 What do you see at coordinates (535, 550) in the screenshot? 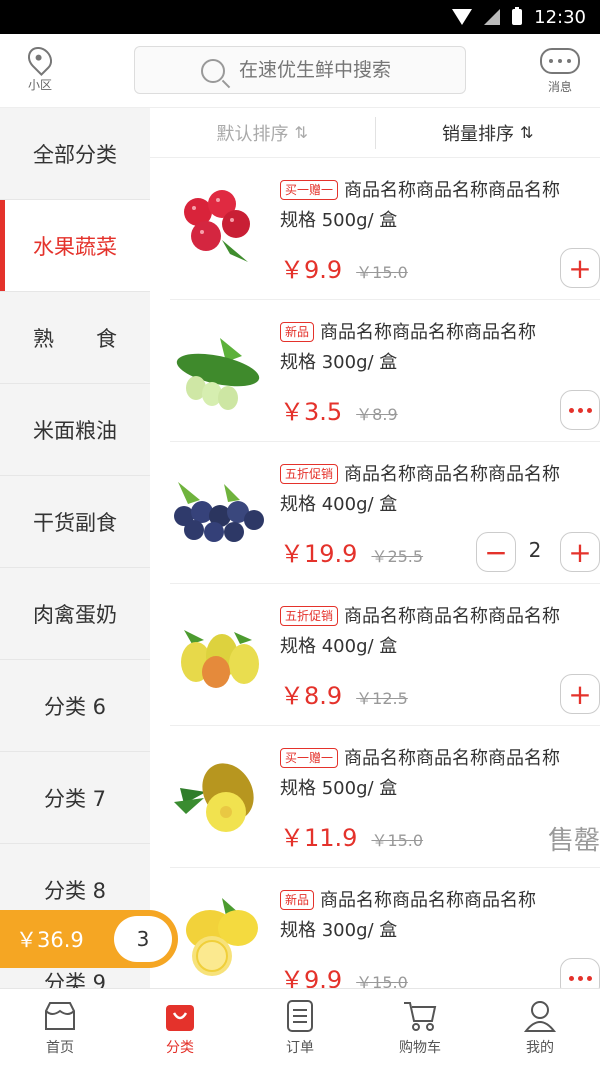
I see `quantity-value: 2` at bounding box center [535, 550].